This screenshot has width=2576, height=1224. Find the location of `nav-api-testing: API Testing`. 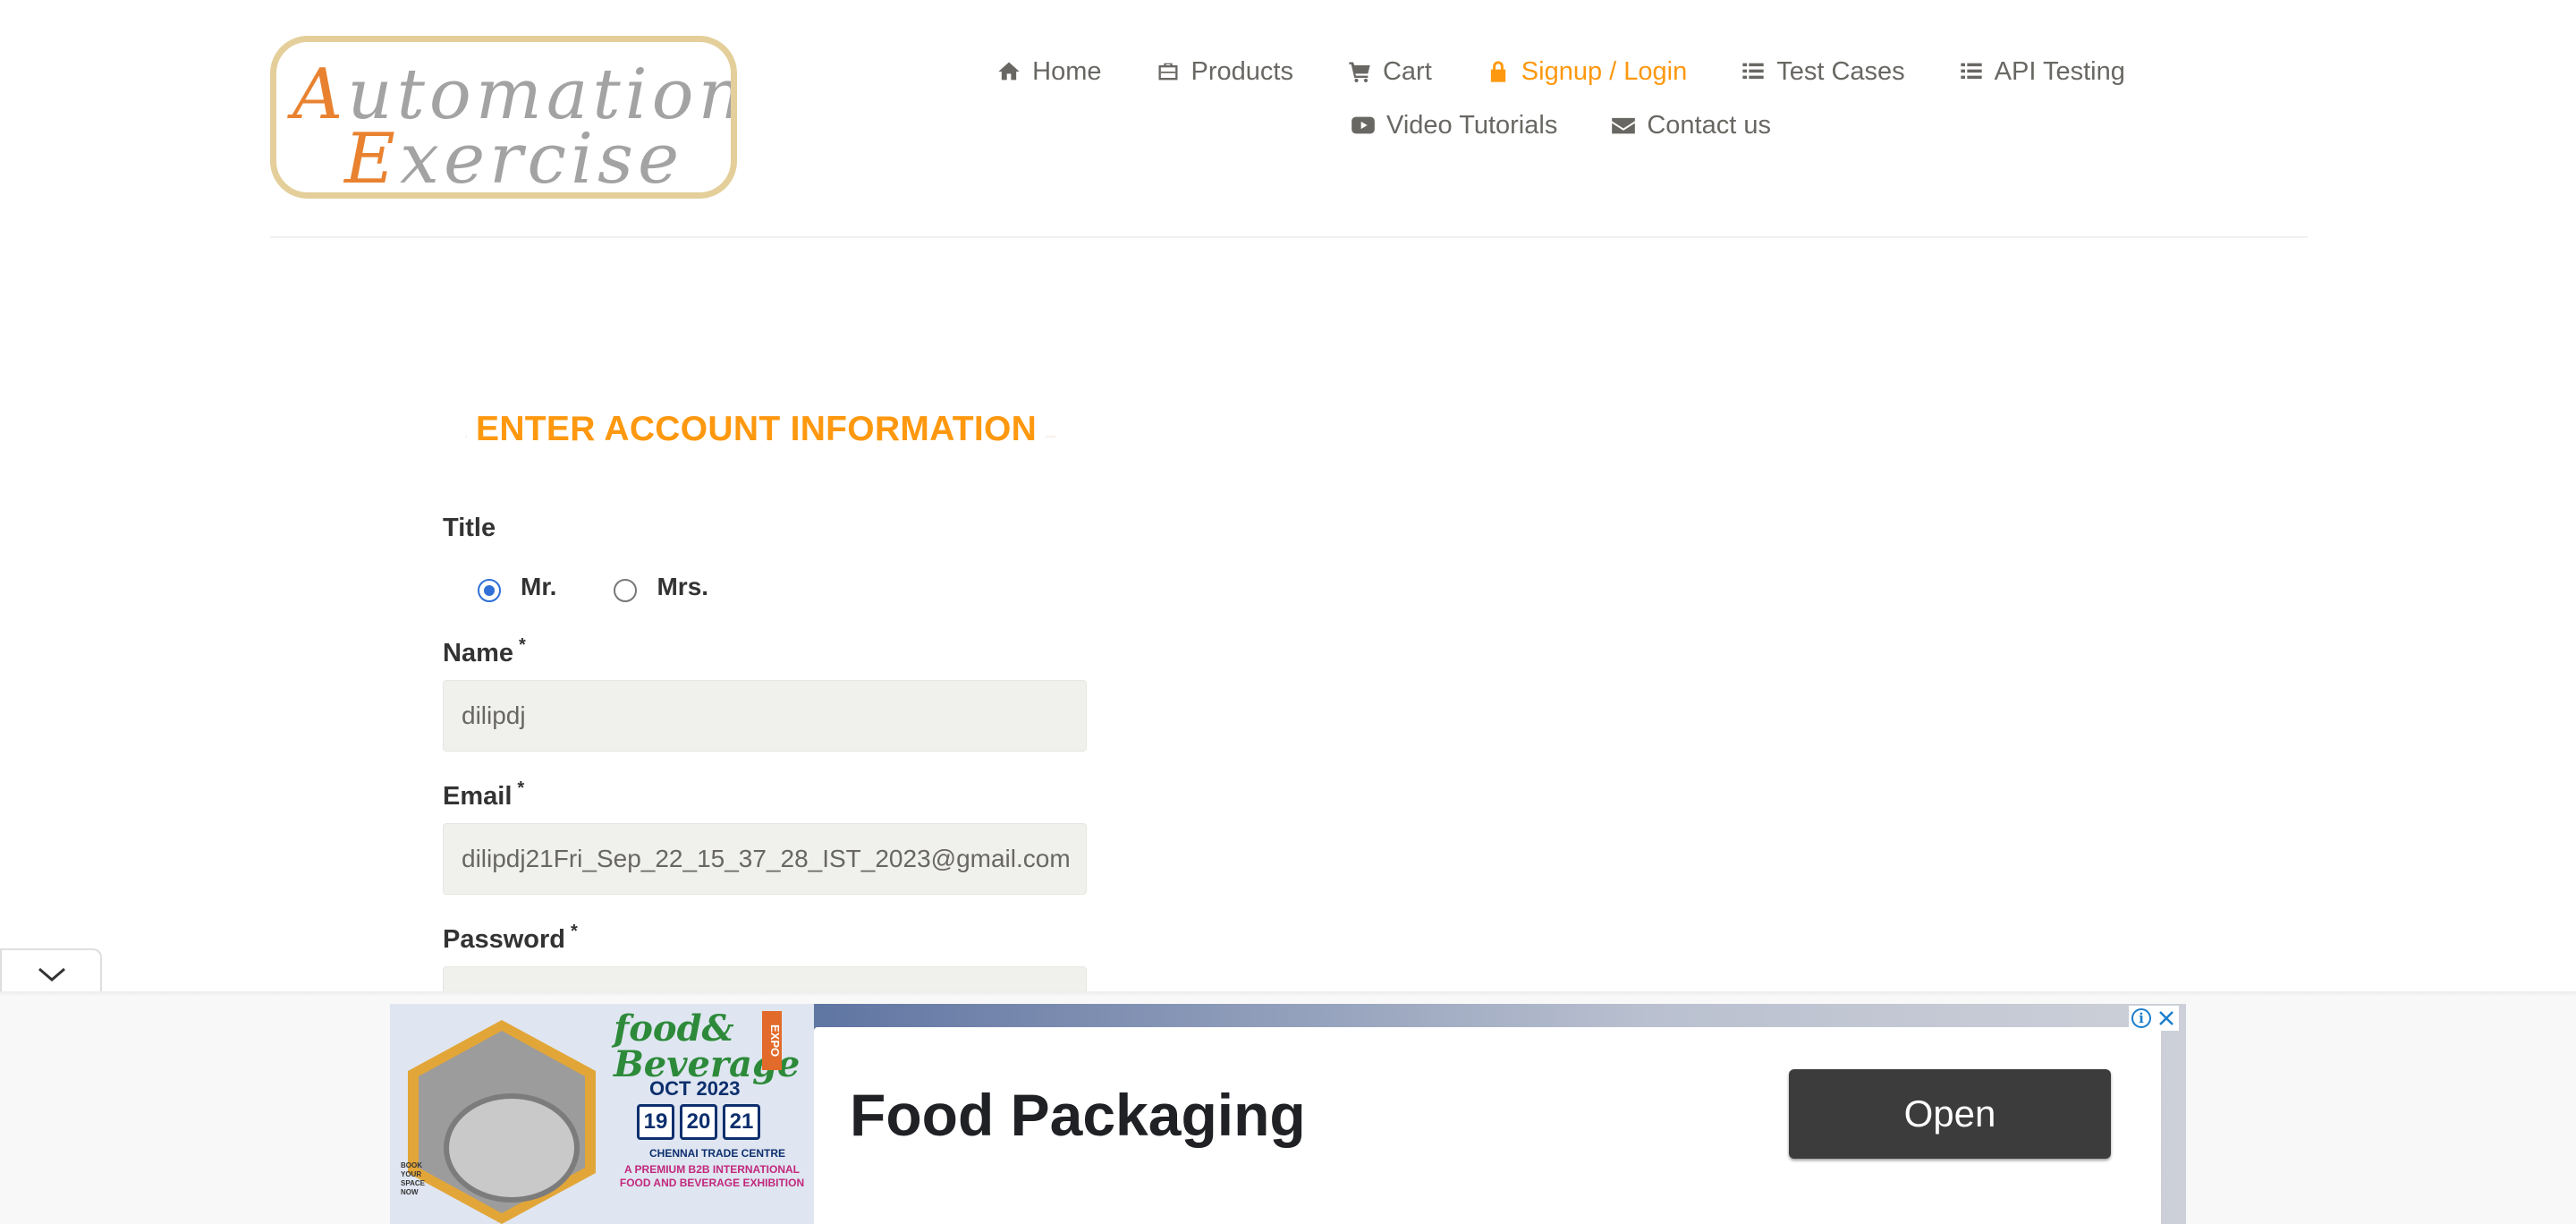

nav-api-testing: API Testing is located at coordinates (2042, 72).